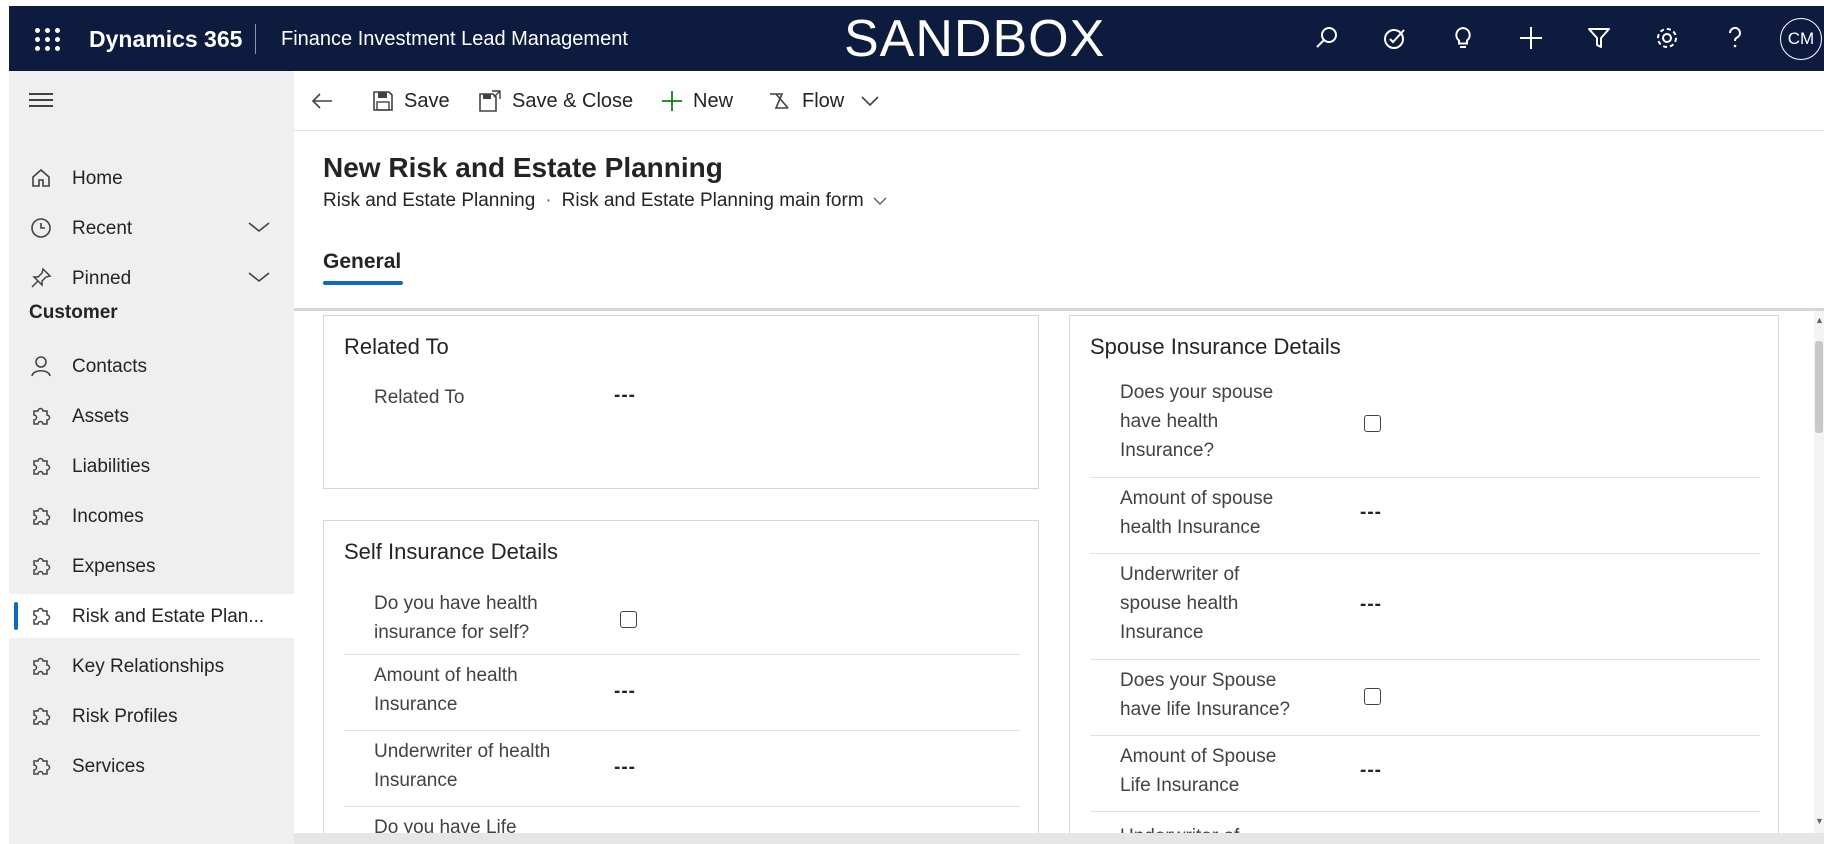  Describe the element at coordinates (625, 768) in the screenshot. I see `self-health-underwriter-field: ---` at that location.